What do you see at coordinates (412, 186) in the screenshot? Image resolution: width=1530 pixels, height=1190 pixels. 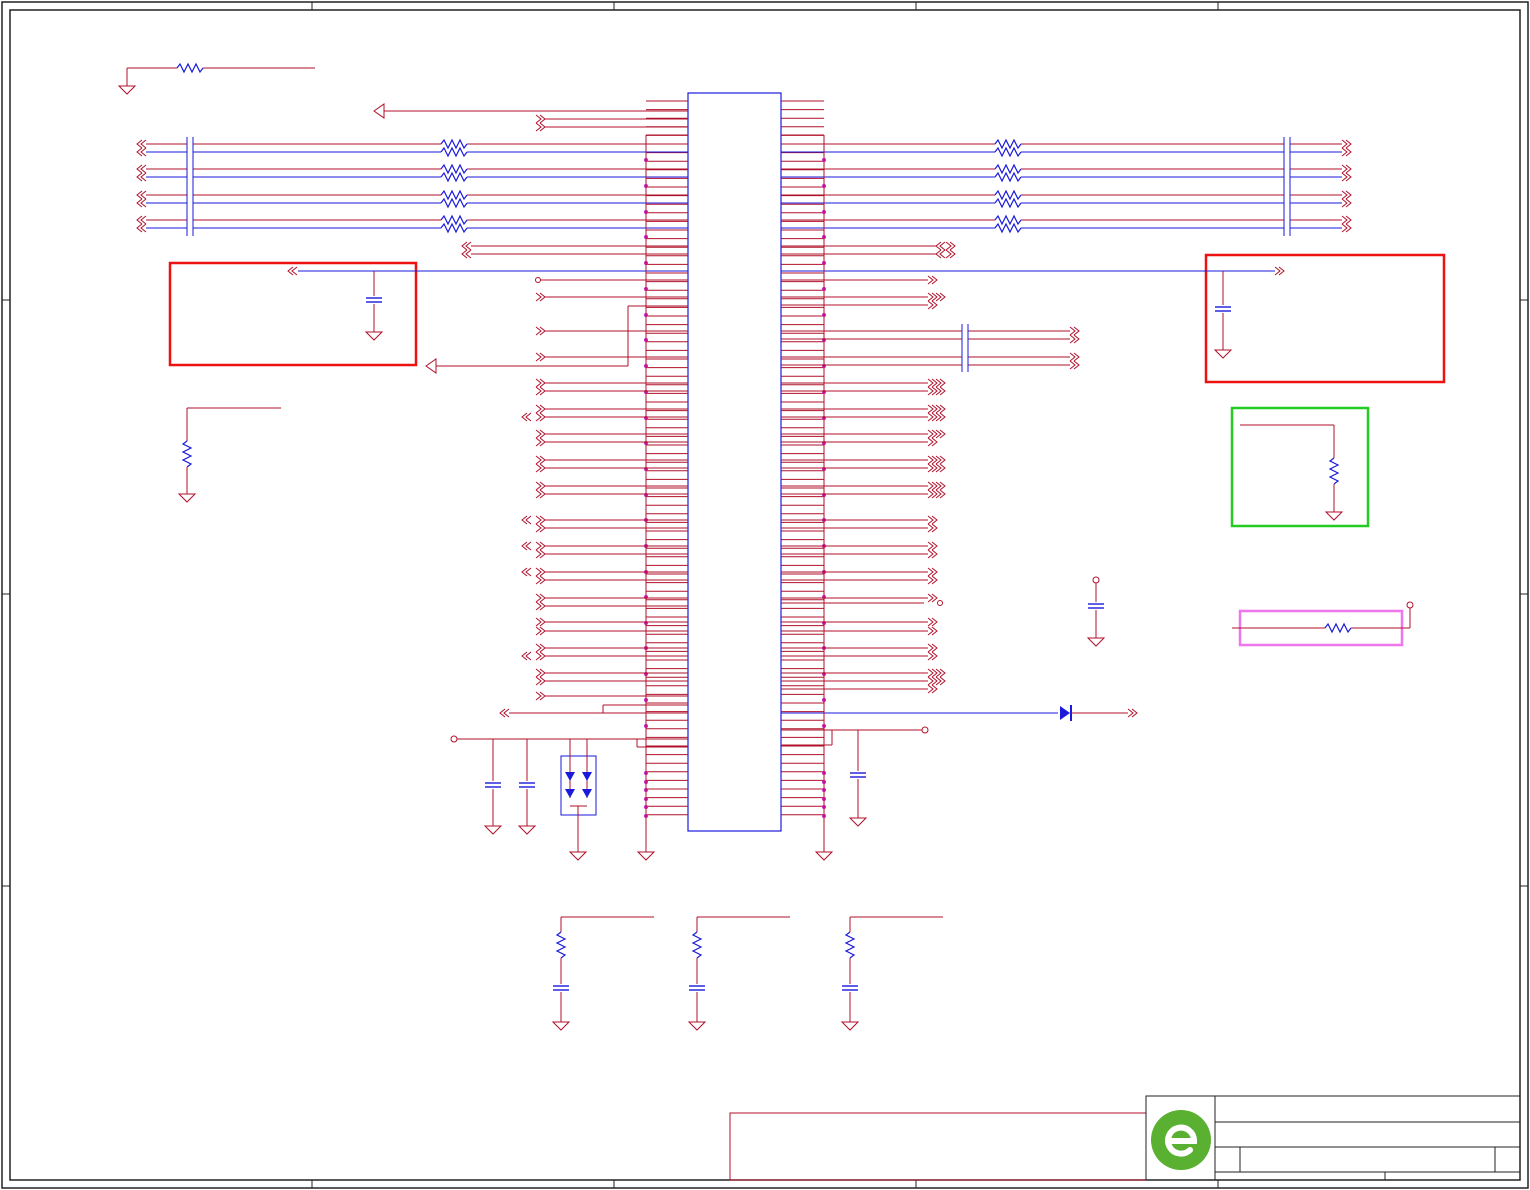 I see `left-differential-pairs` at bounding box center [412, 186].